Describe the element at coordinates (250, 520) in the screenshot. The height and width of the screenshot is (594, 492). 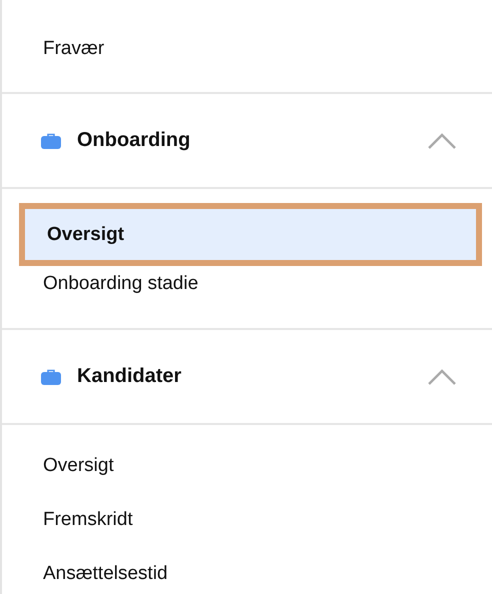
I see `menu-item: Fremskridt` at that location.